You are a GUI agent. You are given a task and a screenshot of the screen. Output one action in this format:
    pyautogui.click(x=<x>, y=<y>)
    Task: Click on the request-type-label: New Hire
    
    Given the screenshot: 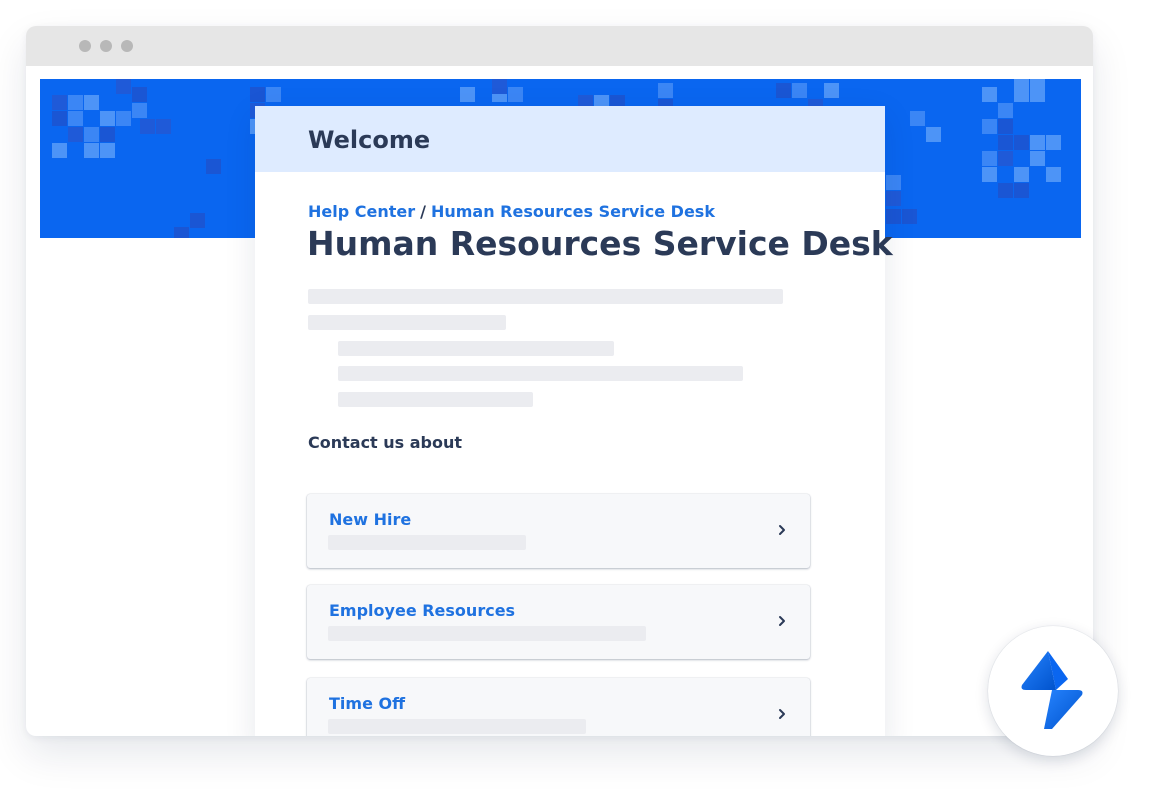 What is the action you would take?
    pyautogui.click(x=370, y=519)
    